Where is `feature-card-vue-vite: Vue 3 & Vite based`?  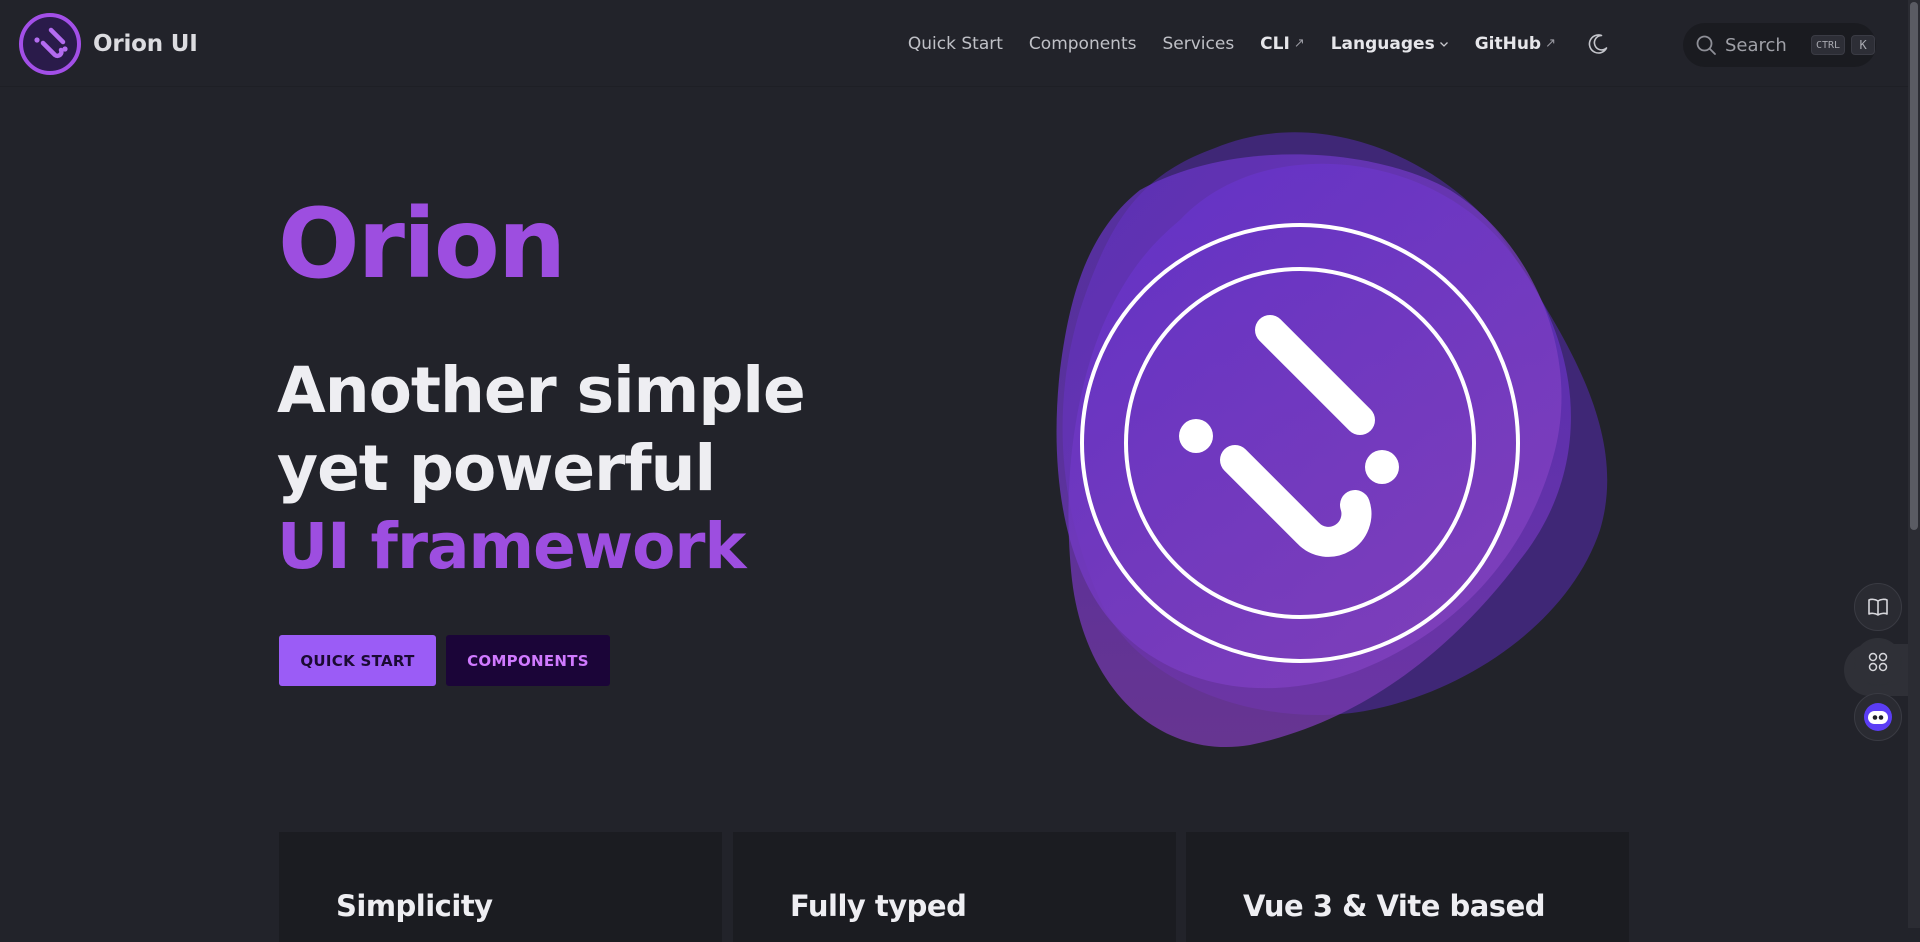
feature-card-vue-vite: Vue 3 & Vite based is located at coordinates (1407, 887).